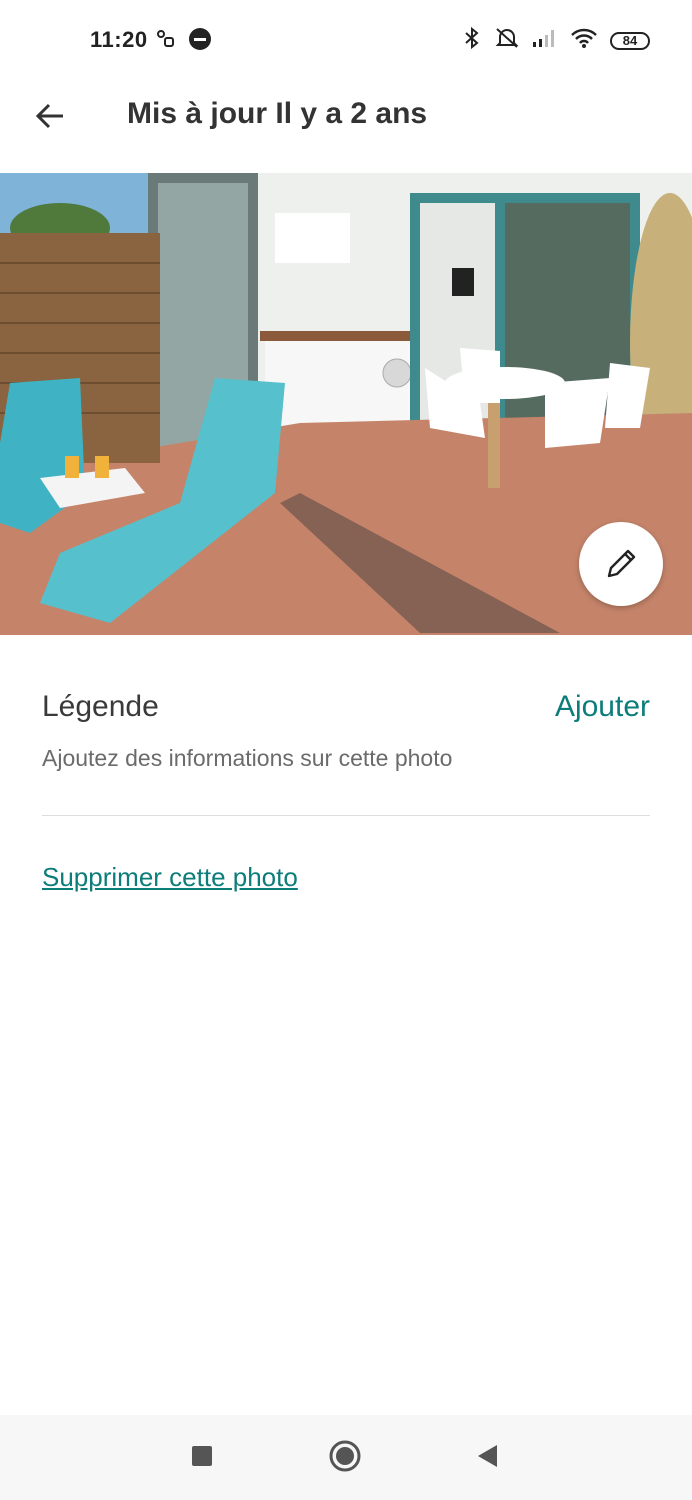 The width and height of the screenshot is (692, 1500). I want to click on back-button, so click(50, 118).